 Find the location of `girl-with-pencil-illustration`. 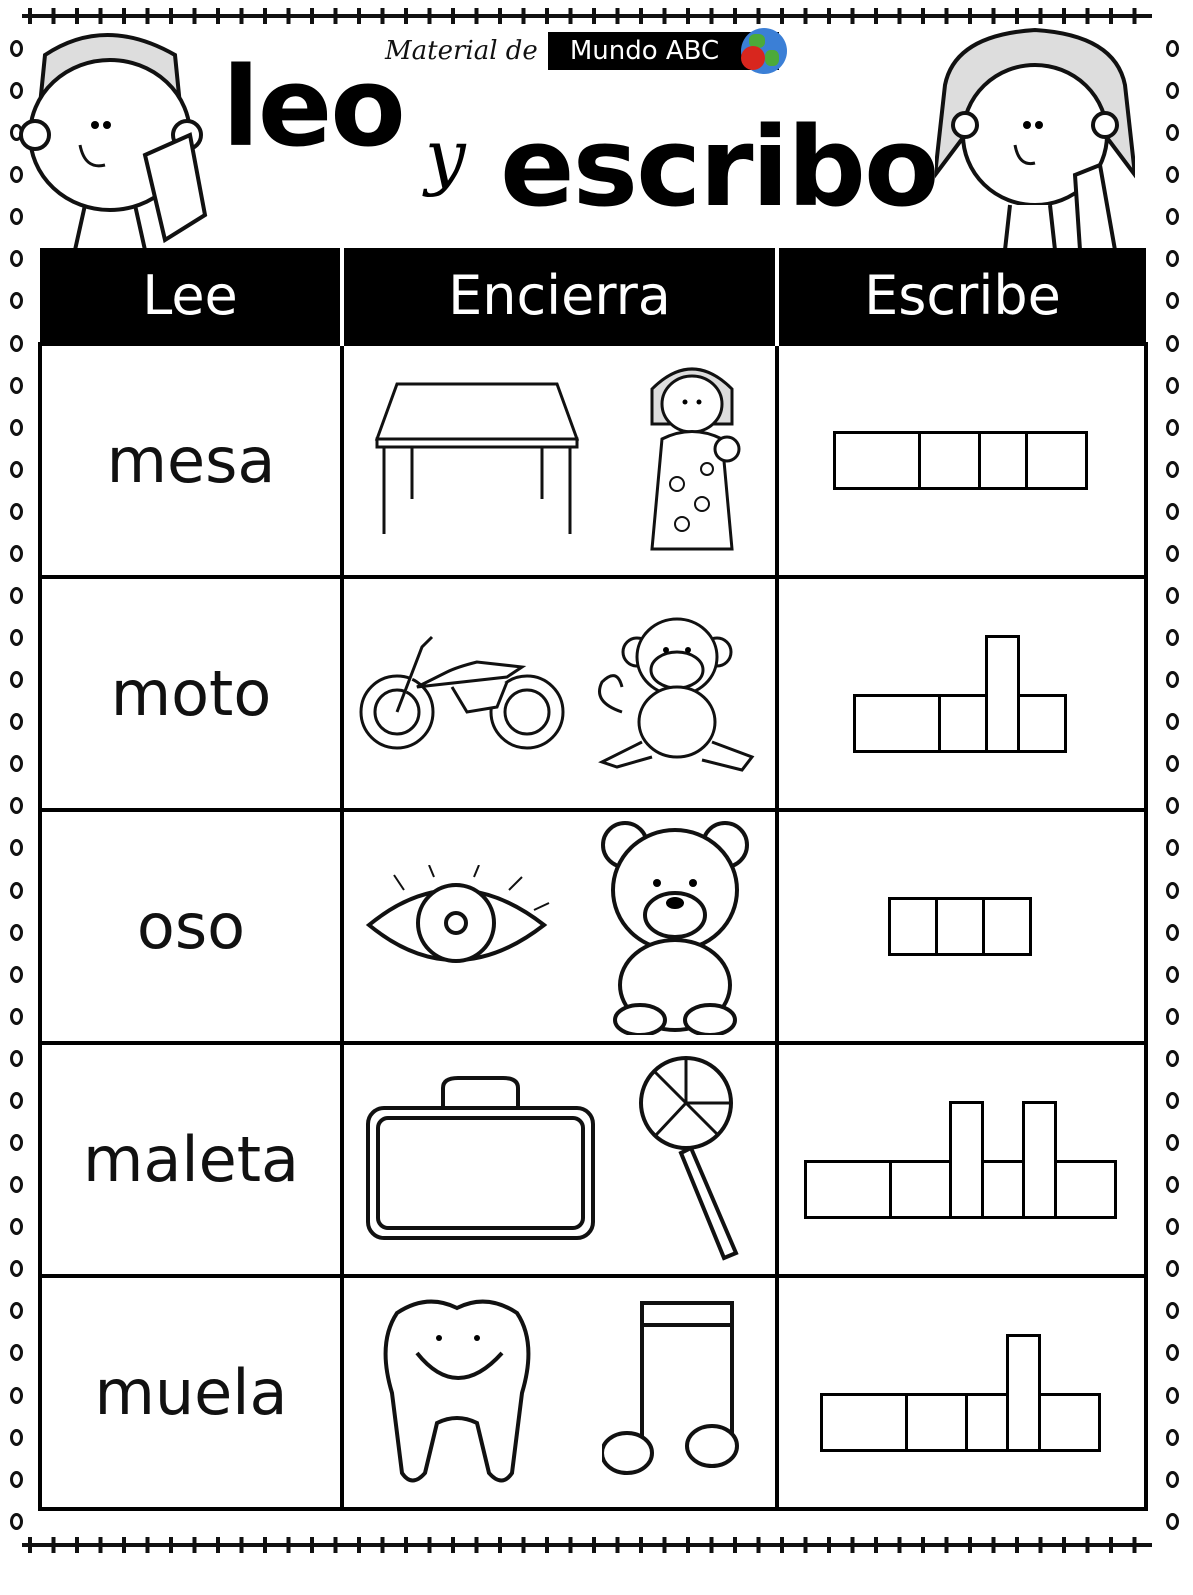

girl-with-pencil-illustration is located at coordinates (1035, 138).